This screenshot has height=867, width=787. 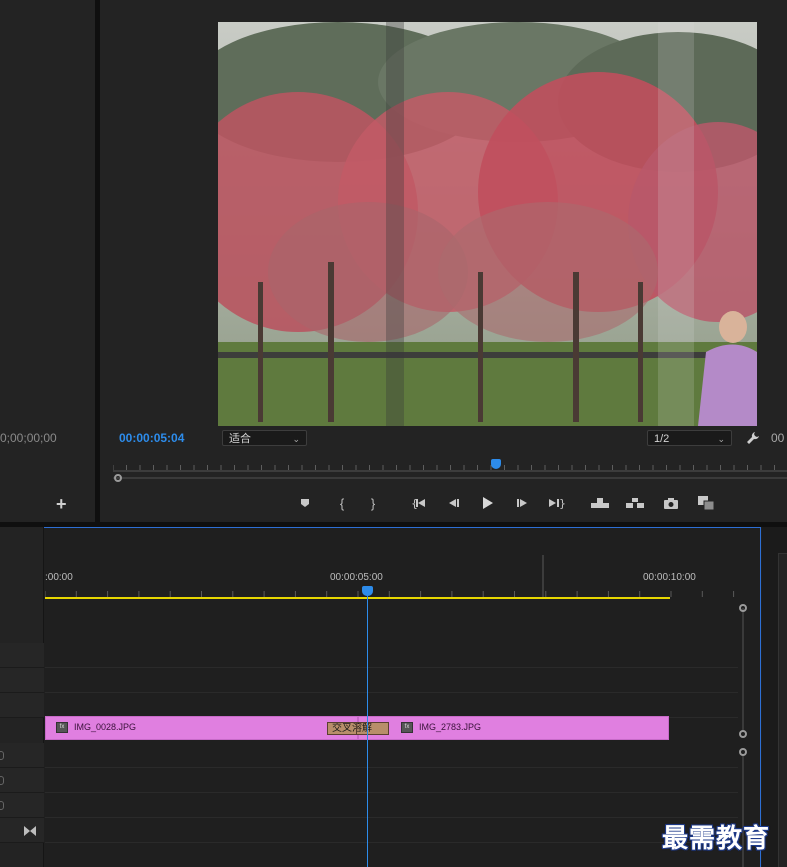 I want to click on track-header-a2, so click(x=22, y=780).